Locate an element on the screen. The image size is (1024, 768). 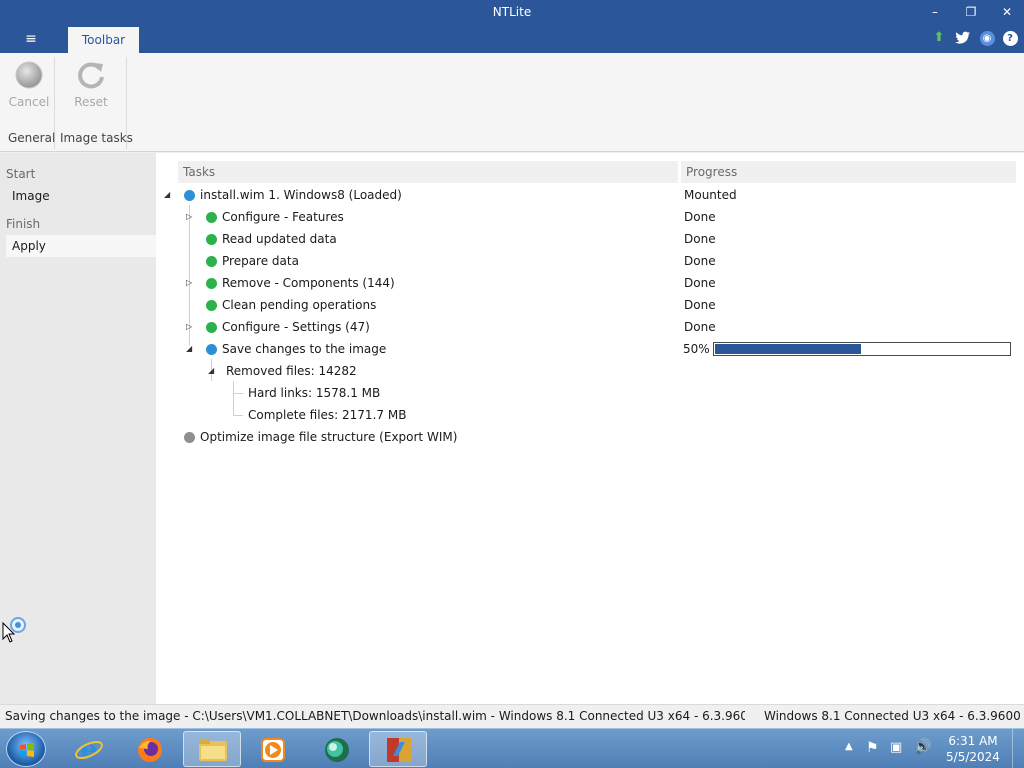
cancel-icon is located at coordinates (29, 75).